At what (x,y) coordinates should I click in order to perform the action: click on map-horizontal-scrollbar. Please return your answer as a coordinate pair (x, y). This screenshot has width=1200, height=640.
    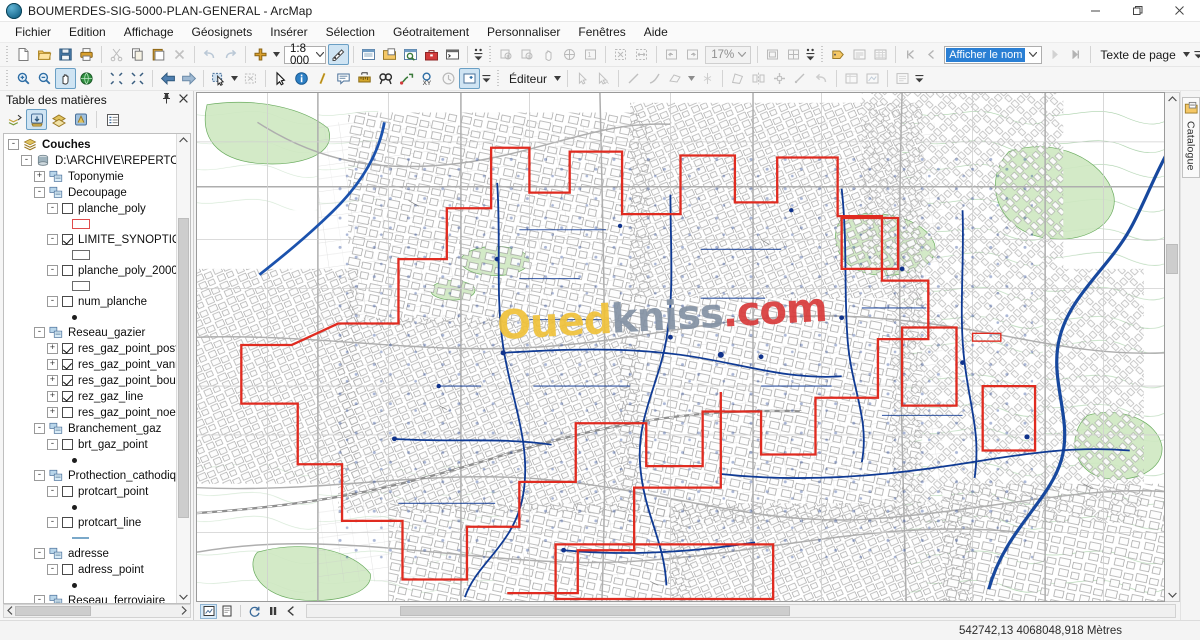
    Looking at the image, I should click on (741, 611).